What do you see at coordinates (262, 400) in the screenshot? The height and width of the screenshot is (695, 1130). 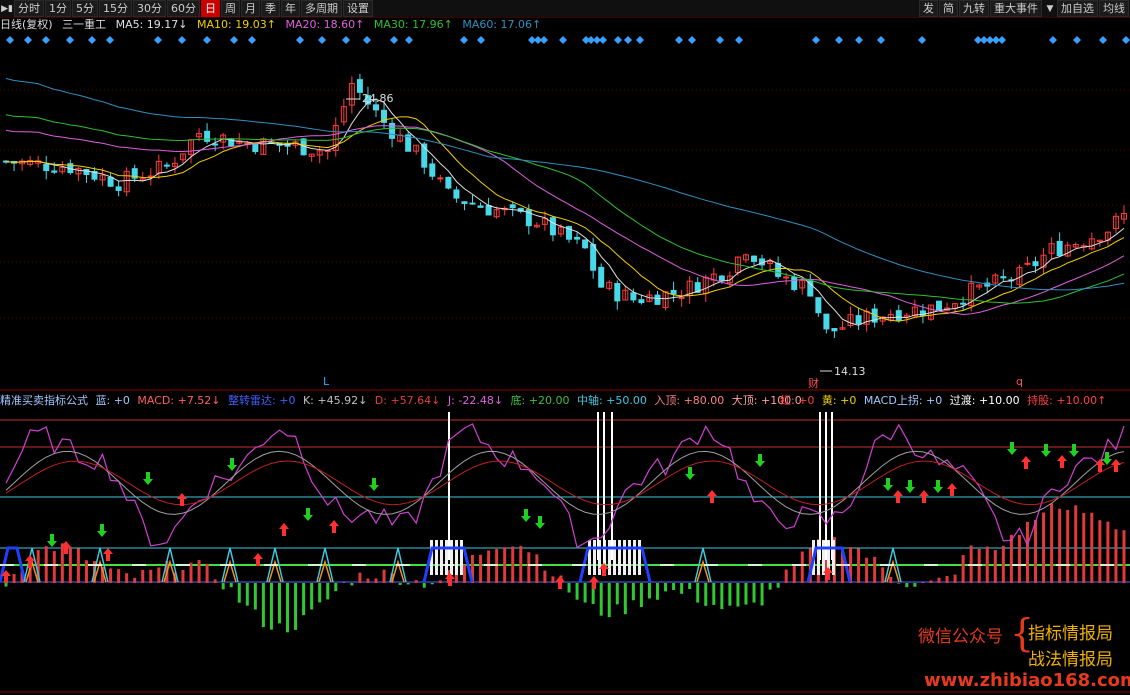 I see `zhuan-value: 整转雷达: +0` at bounding box center [262, 400].